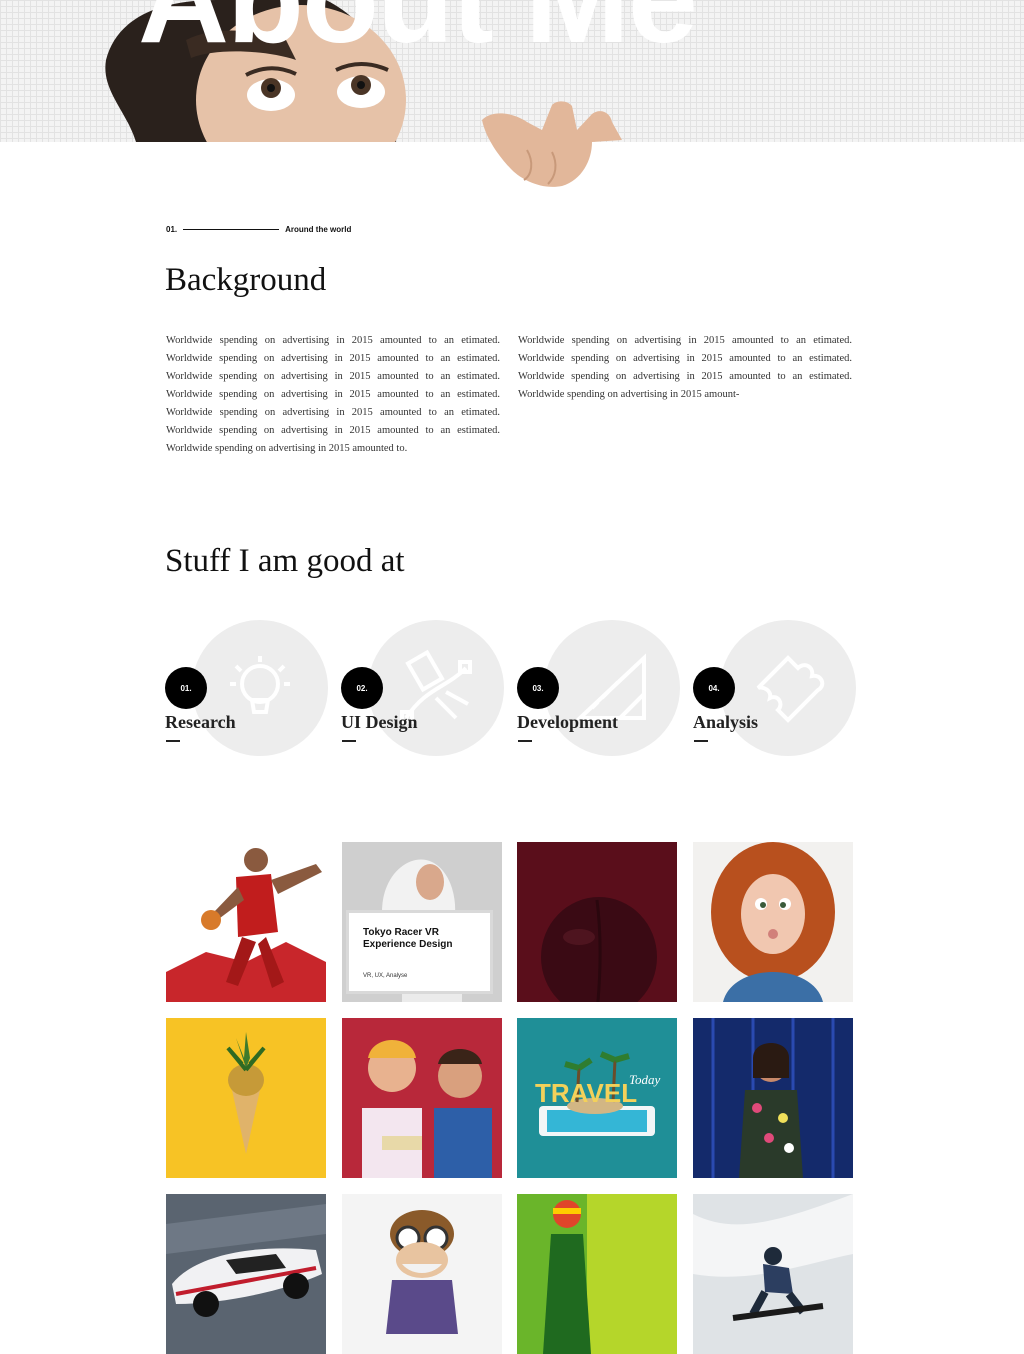 The width and height of the screenshot is (1024, 1354). I want to click on hand-image, so click(552, 144).